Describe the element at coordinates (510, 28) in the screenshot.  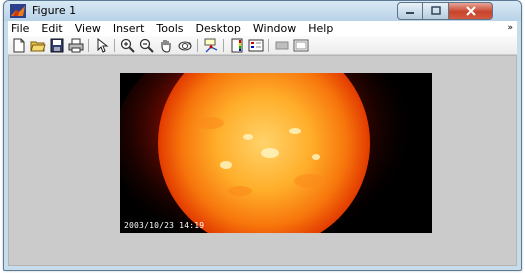
I see `chevron-double-right-icon: »` at that location.